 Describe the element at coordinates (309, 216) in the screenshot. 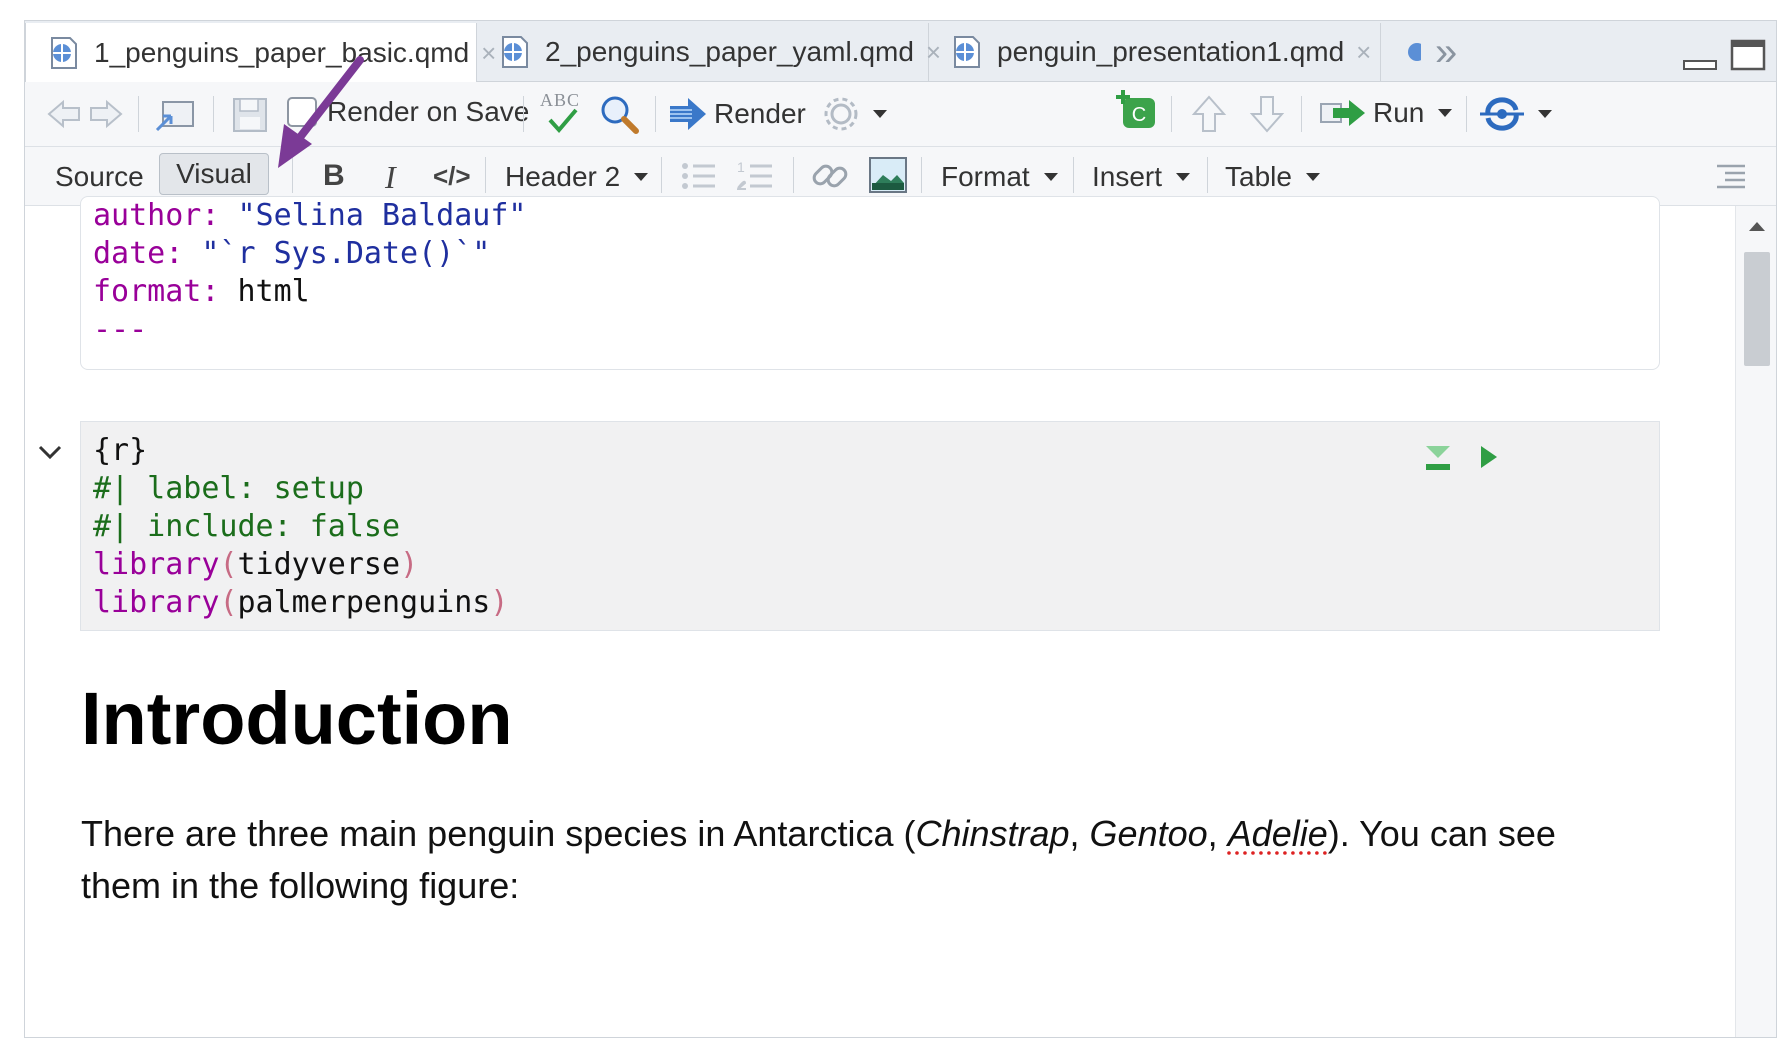

I see `yaml-line-author: author: "Selina Baldauf"` at that location.